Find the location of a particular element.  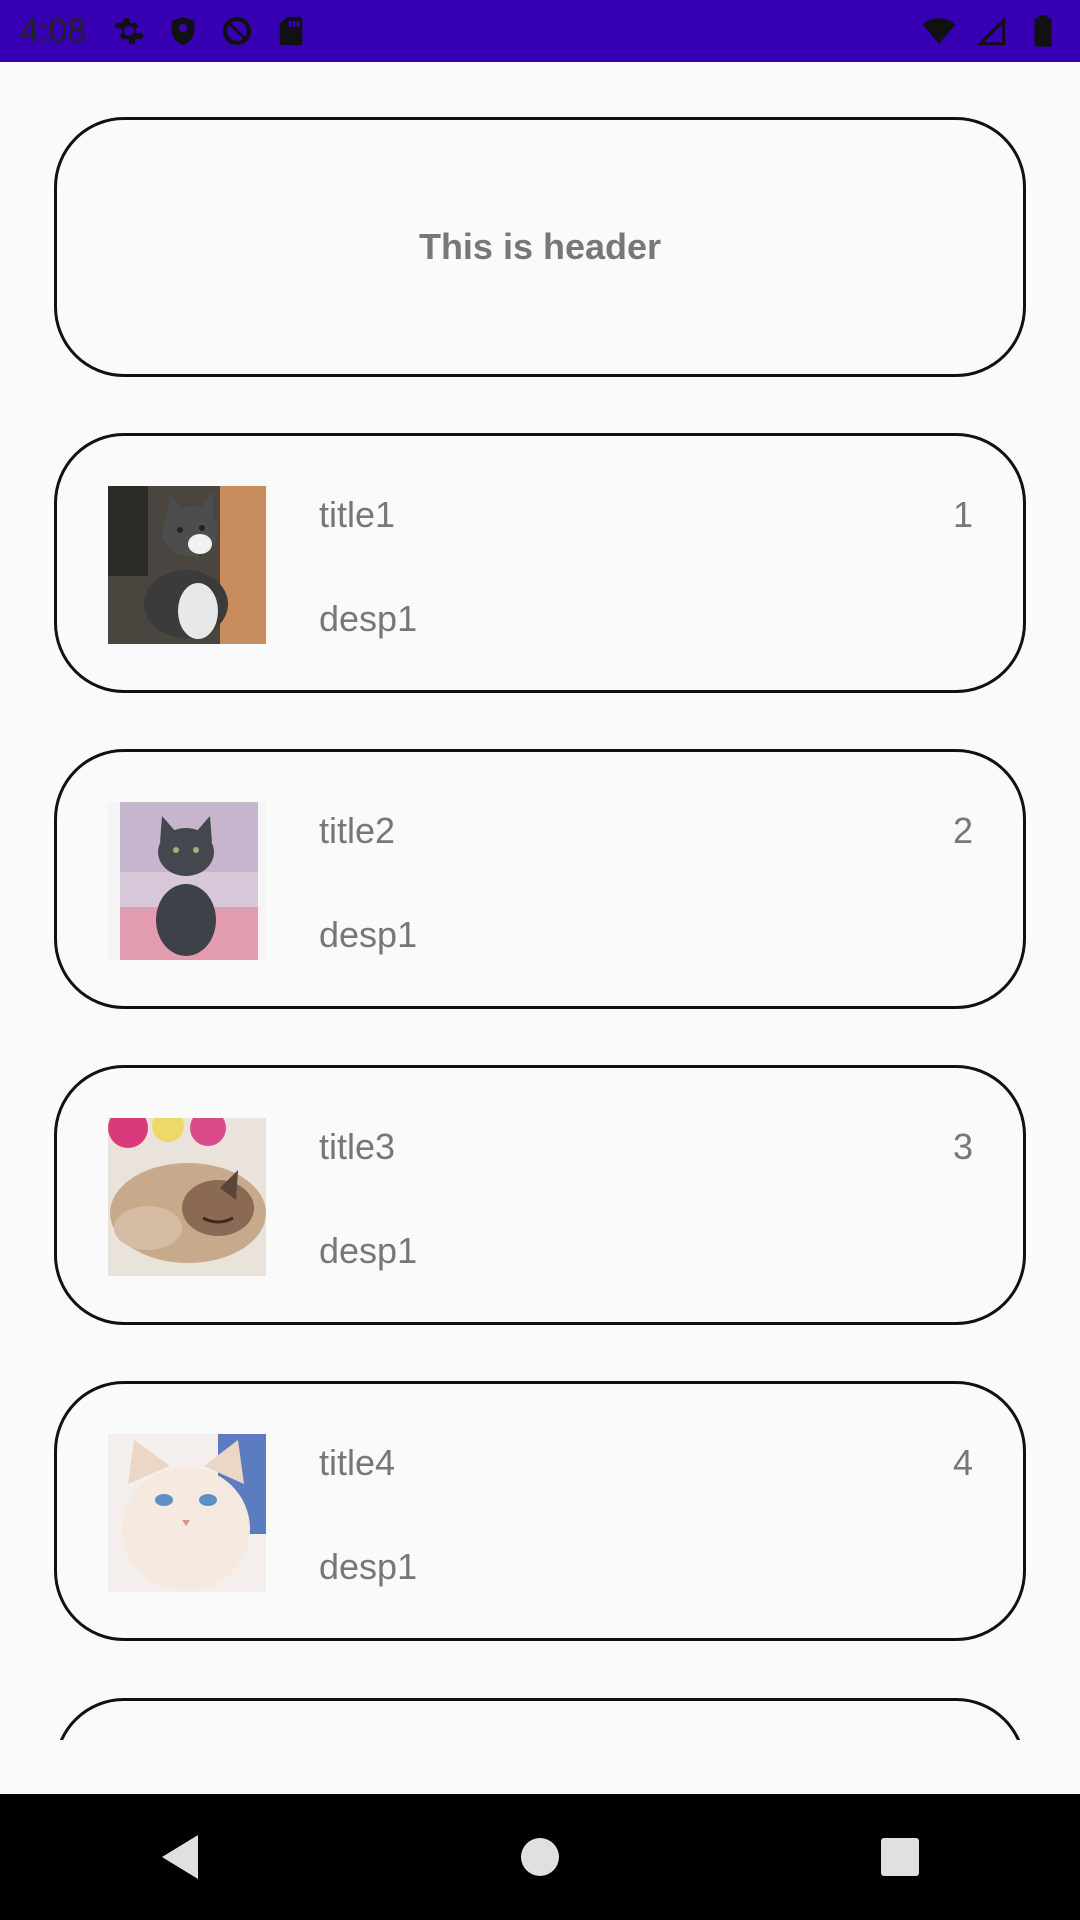

gear-icon is located at coordinates (129, 31).